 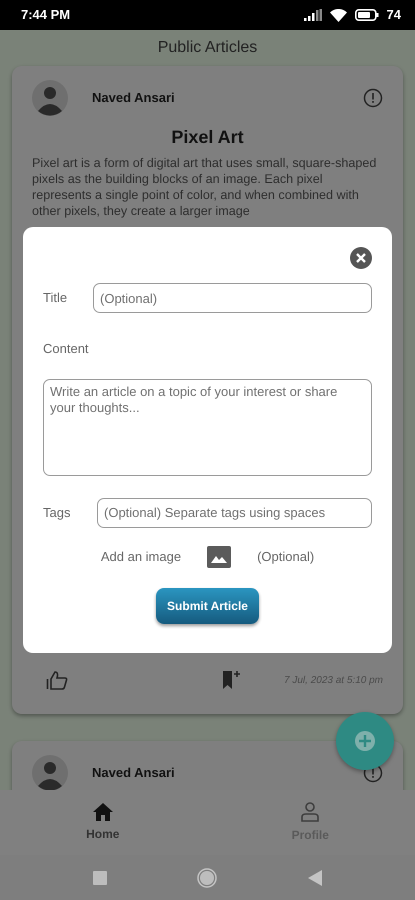 I want to click on home-button-icon, so click(x=207, y=878).